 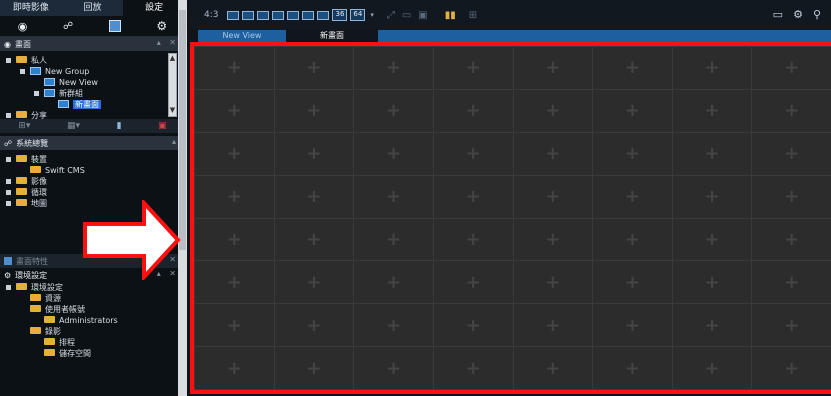 What do you see at coordinates (92, 170) in the screenshot?
I see `system-tree-item: Swift CMS` at bounding box center [92, 170].